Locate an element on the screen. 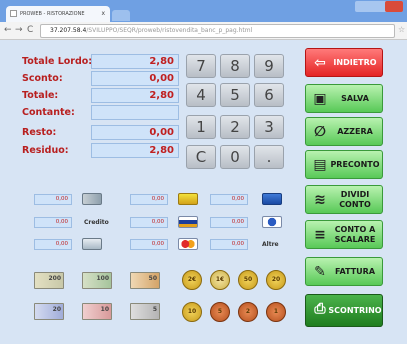 Image resolution: width=407 pixels, height=344 pixels. amex-card-icon is located at coordinates (272, 199).